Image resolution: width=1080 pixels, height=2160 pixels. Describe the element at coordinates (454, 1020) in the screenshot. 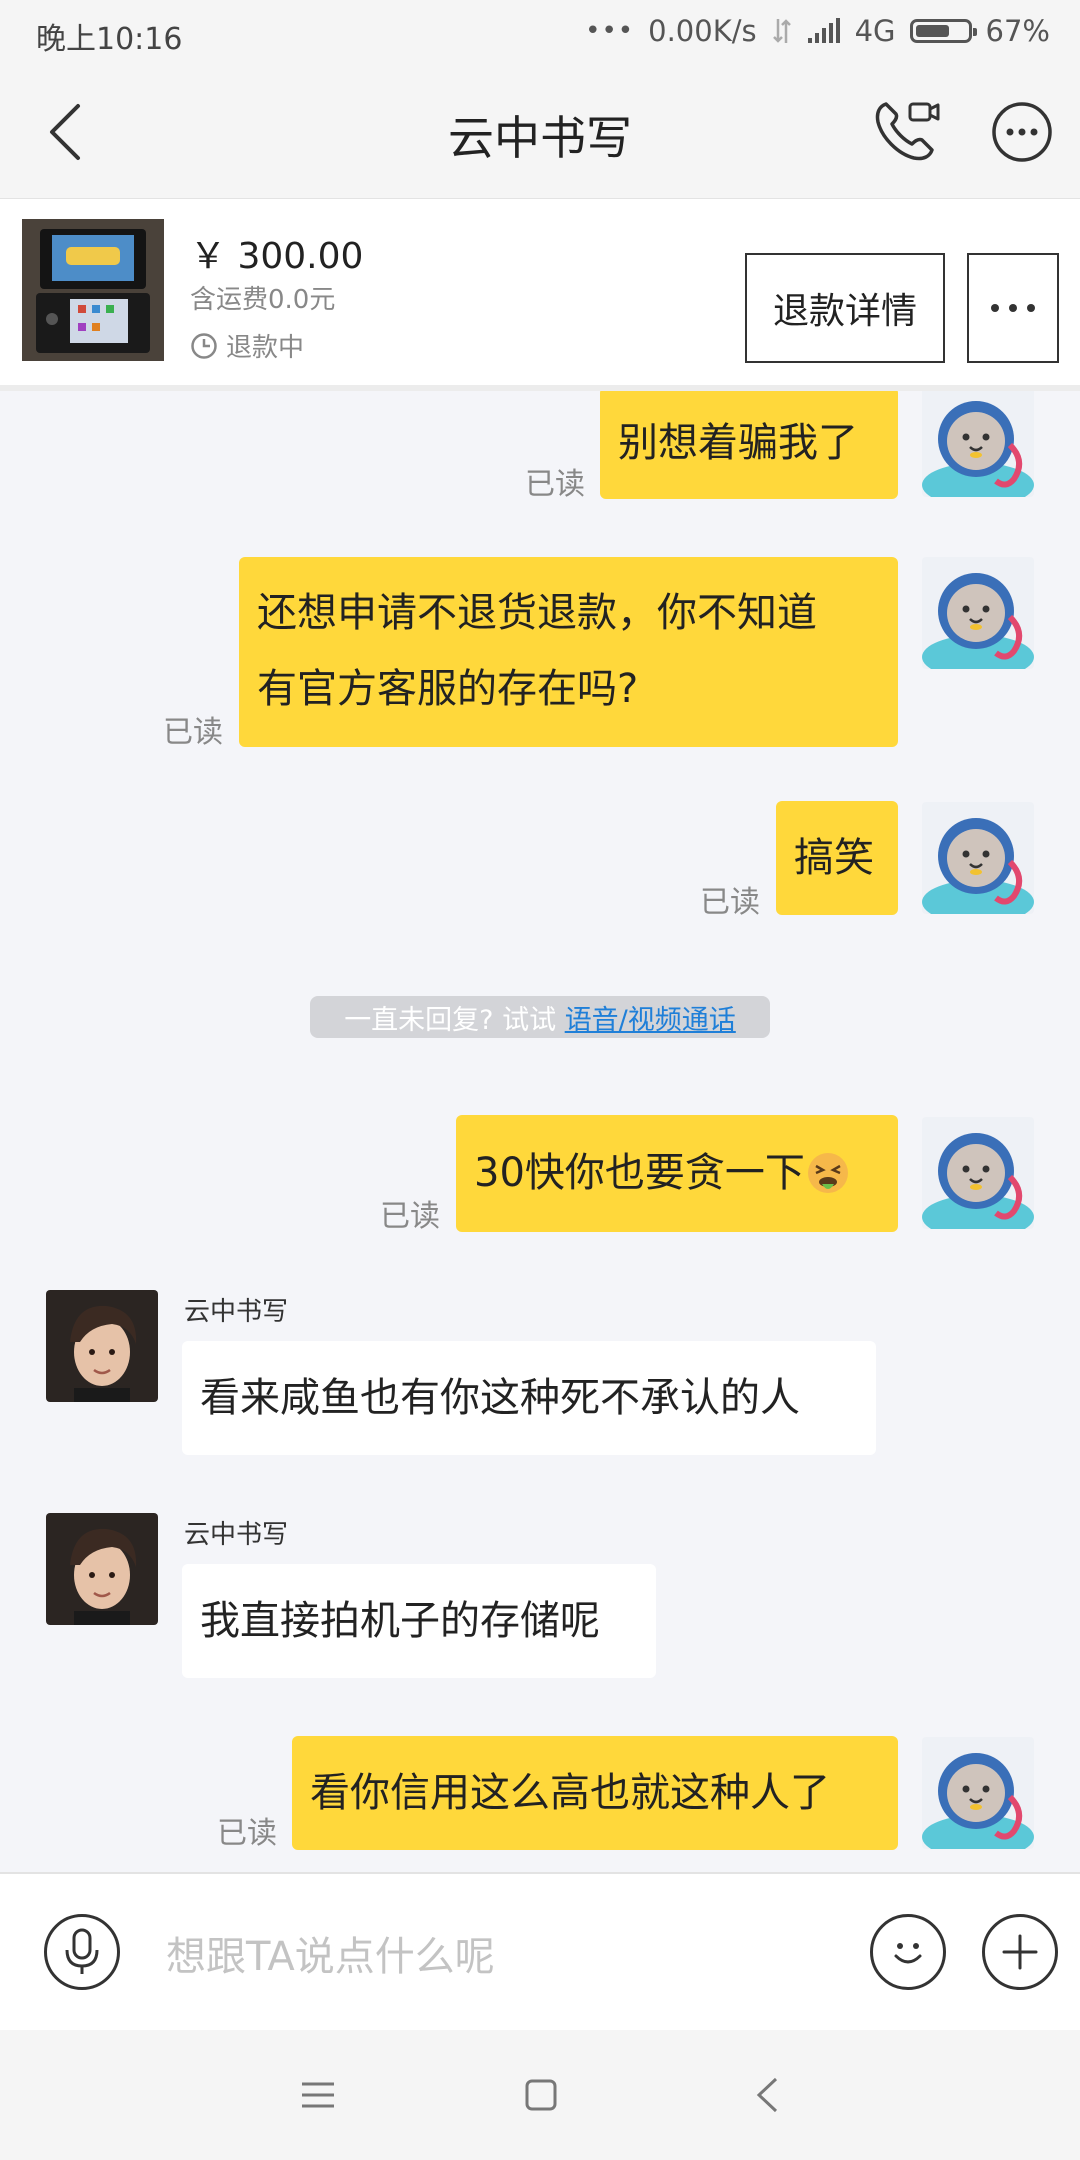

I see `hint-text: 一直未回复? 试试` at that location.